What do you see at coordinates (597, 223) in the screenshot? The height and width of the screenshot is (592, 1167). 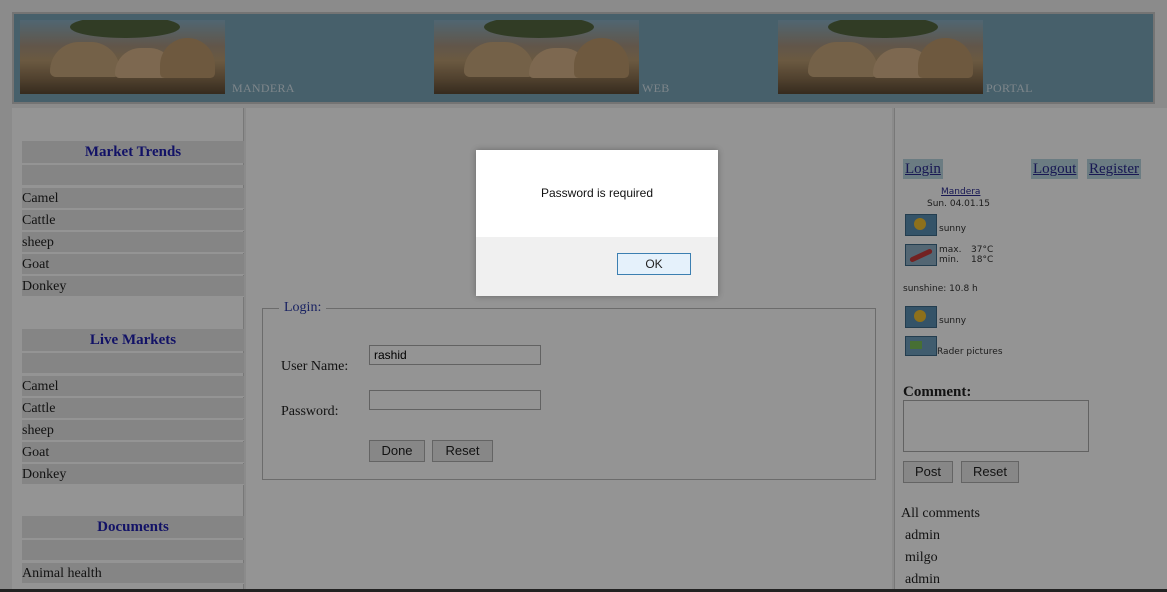 I see `alert-dialog: Password is required OK` at bounding box center [597, 223].